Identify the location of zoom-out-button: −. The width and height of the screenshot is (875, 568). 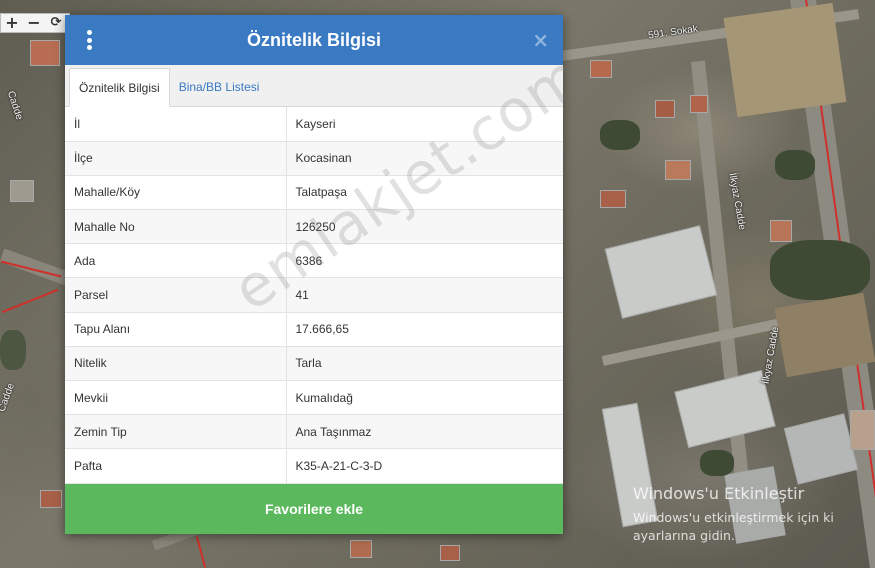
(34, 23).